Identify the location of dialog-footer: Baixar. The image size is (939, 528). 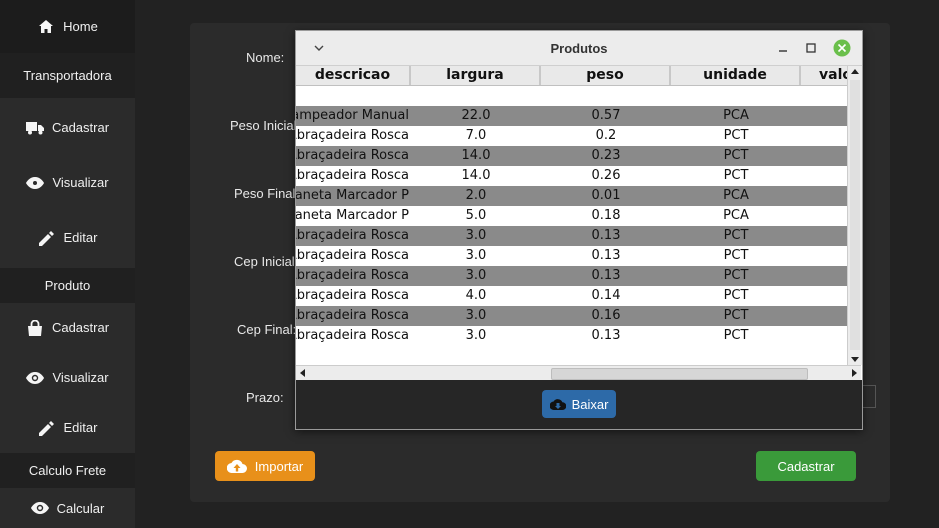
(579, 404).